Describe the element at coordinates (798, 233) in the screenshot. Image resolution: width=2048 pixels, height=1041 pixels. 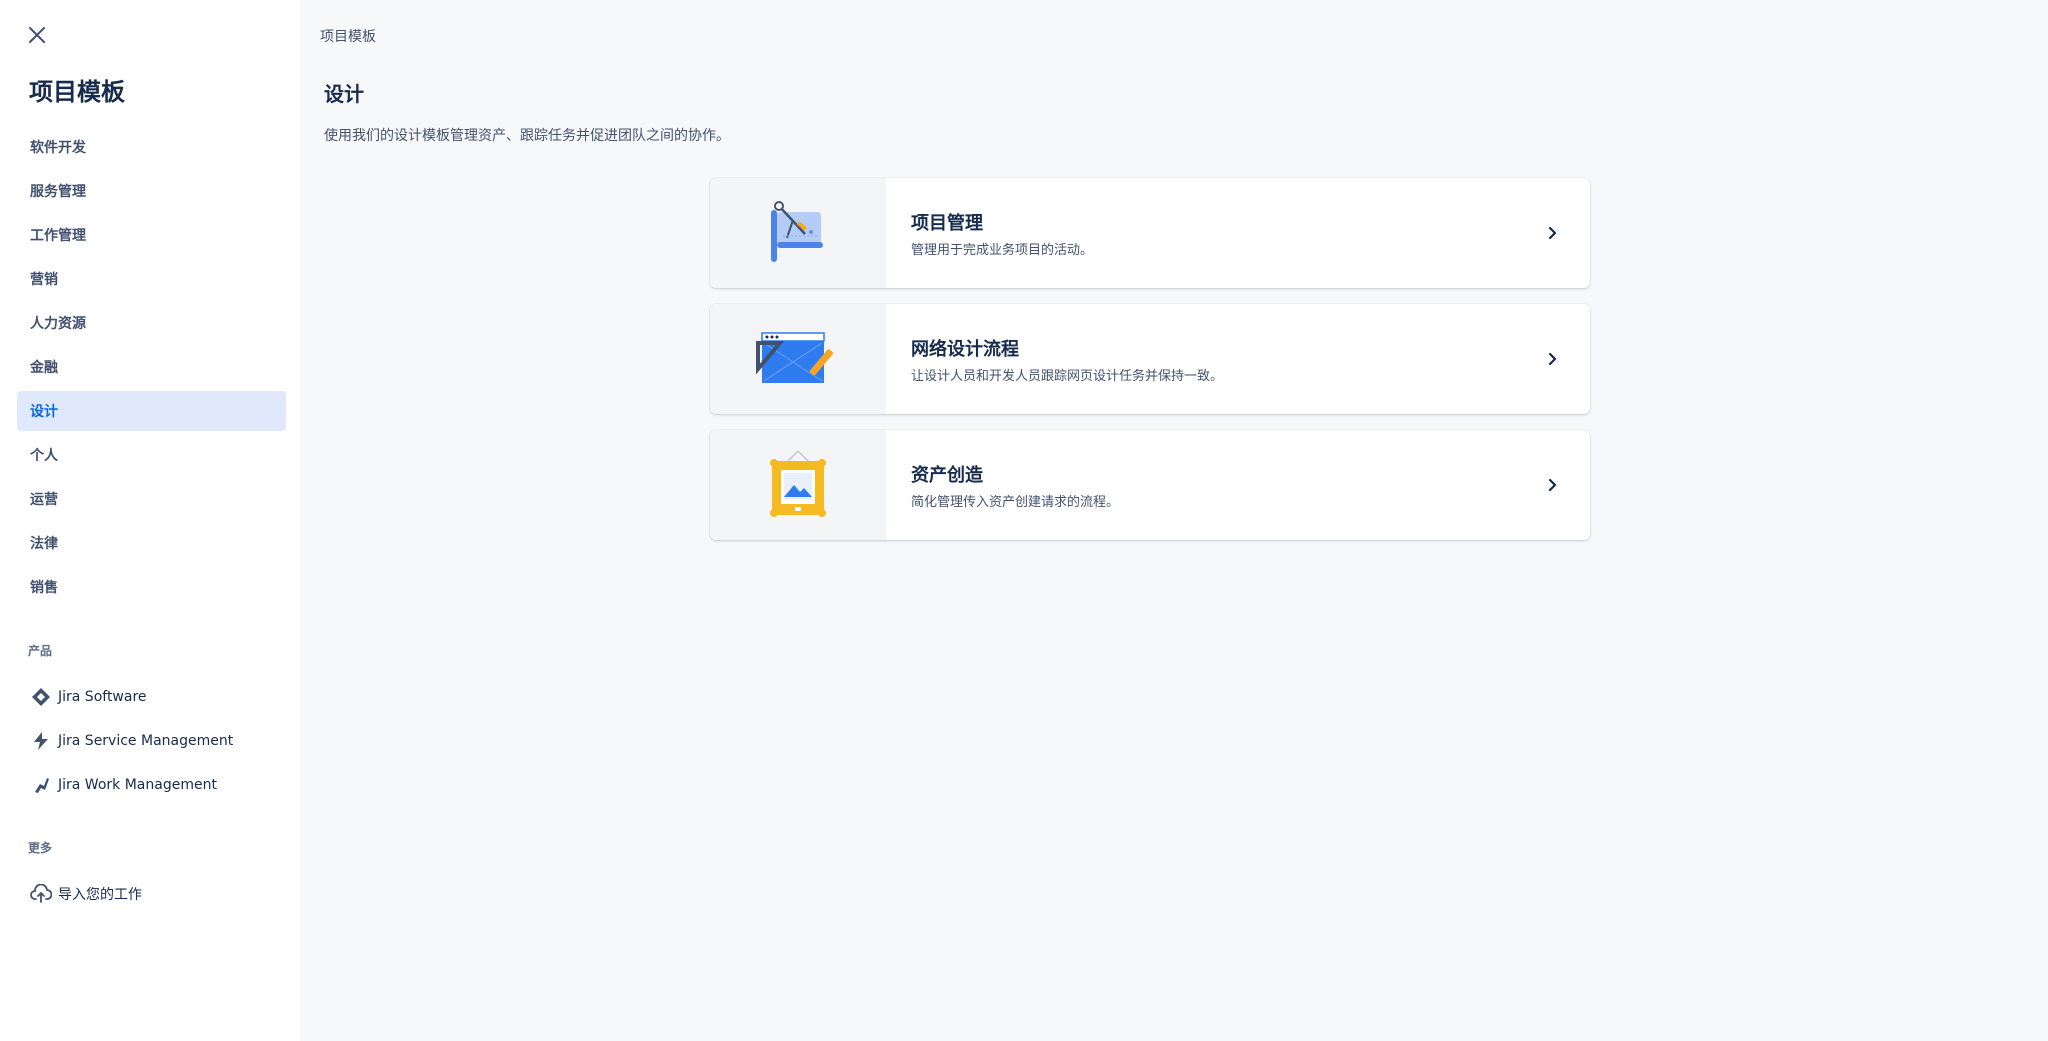
I see `blueprint-illustration` at that location.